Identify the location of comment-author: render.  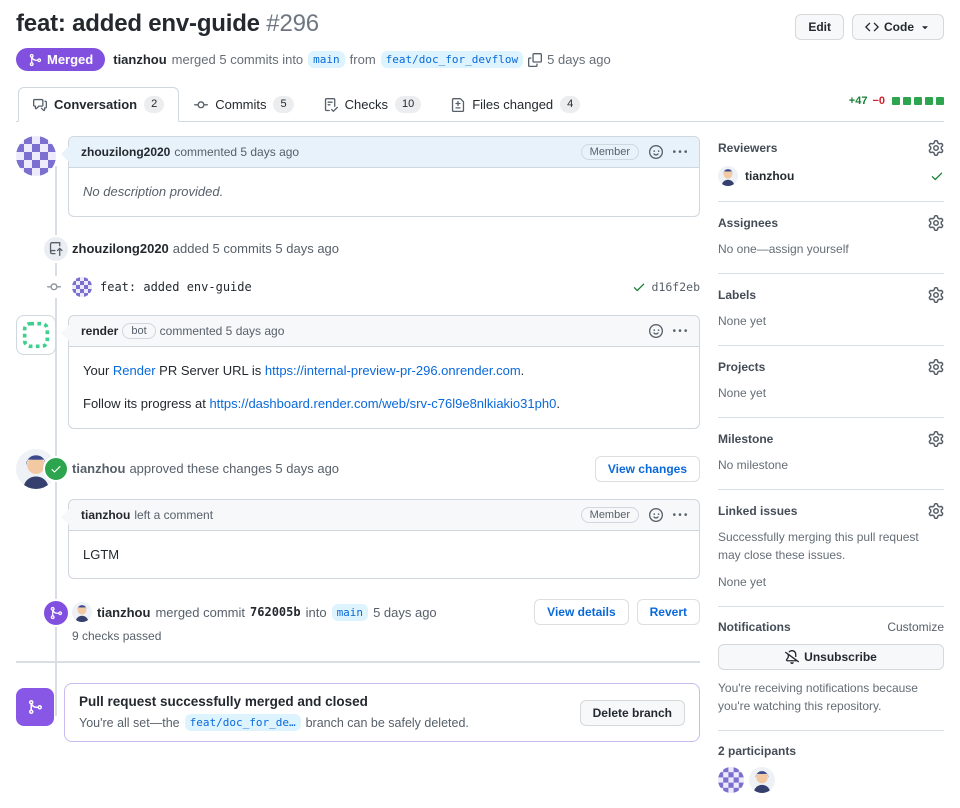
(99, 331).